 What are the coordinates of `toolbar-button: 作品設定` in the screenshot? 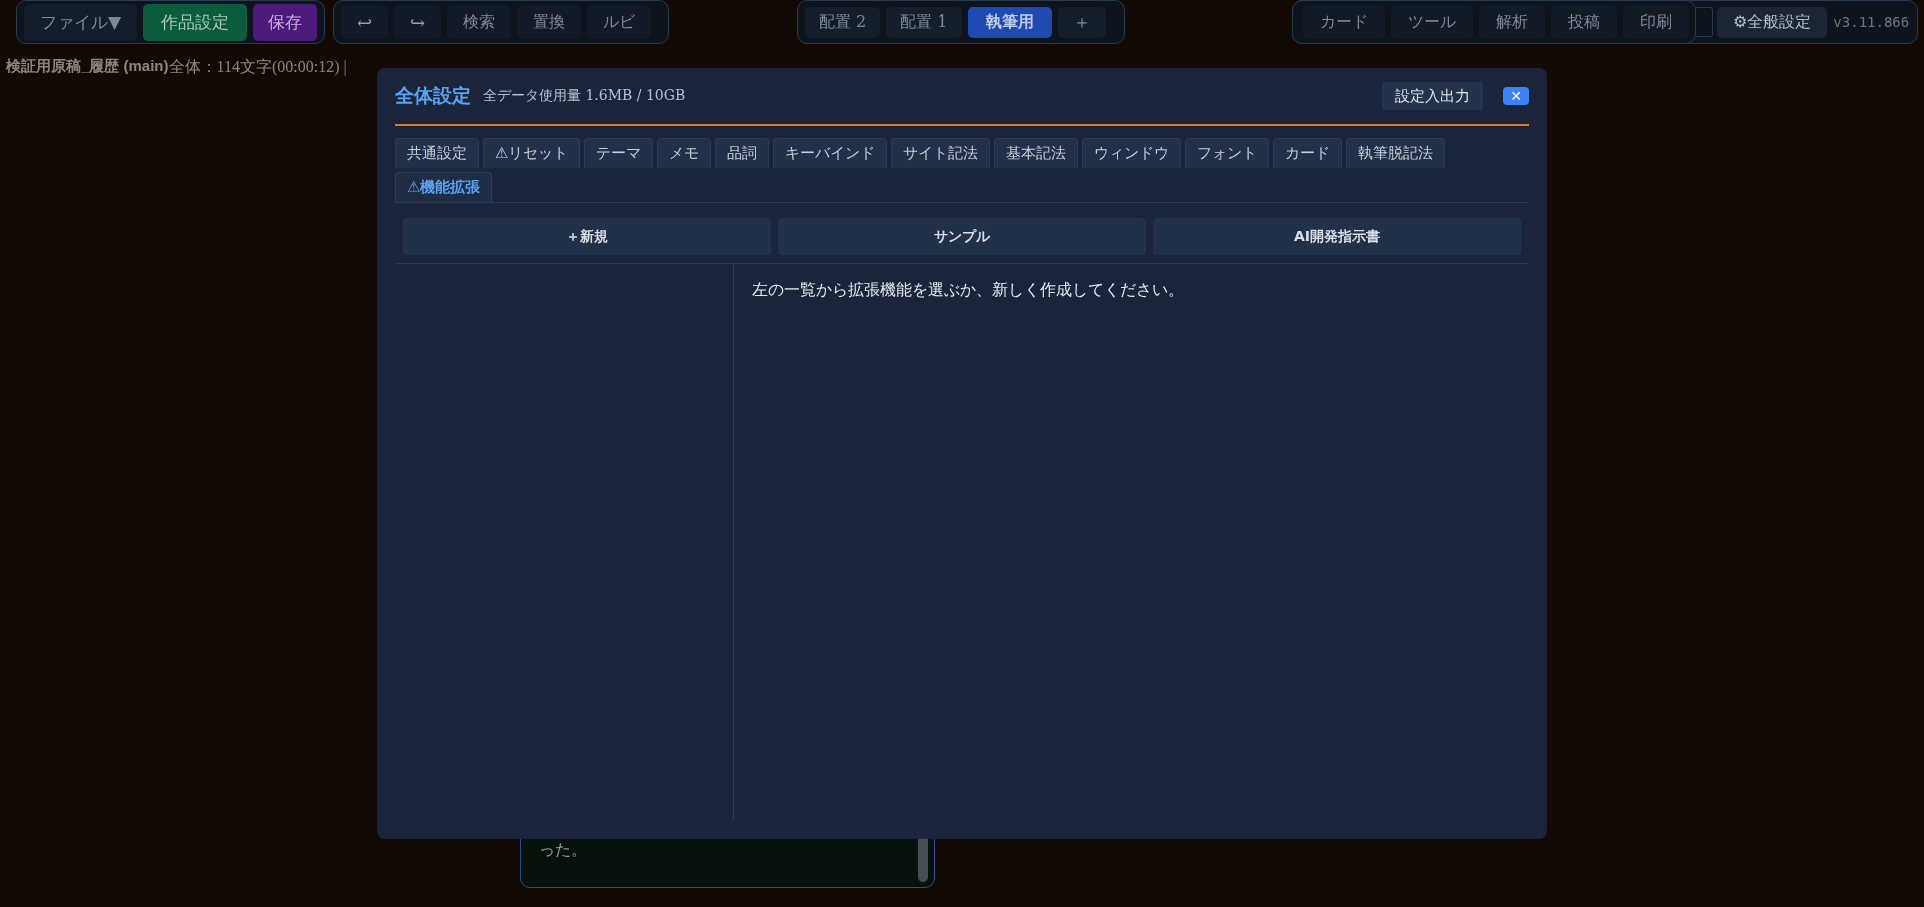 It's located at (195, 22).